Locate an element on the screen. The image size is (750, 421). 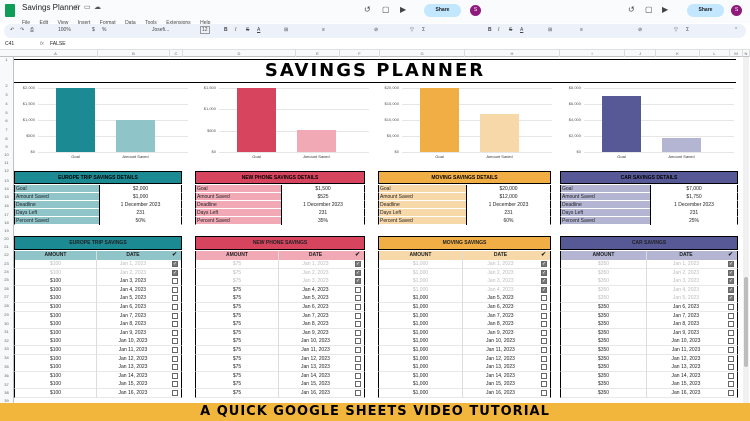
undo-icon: ↶ is located at coordinates (12, 30).